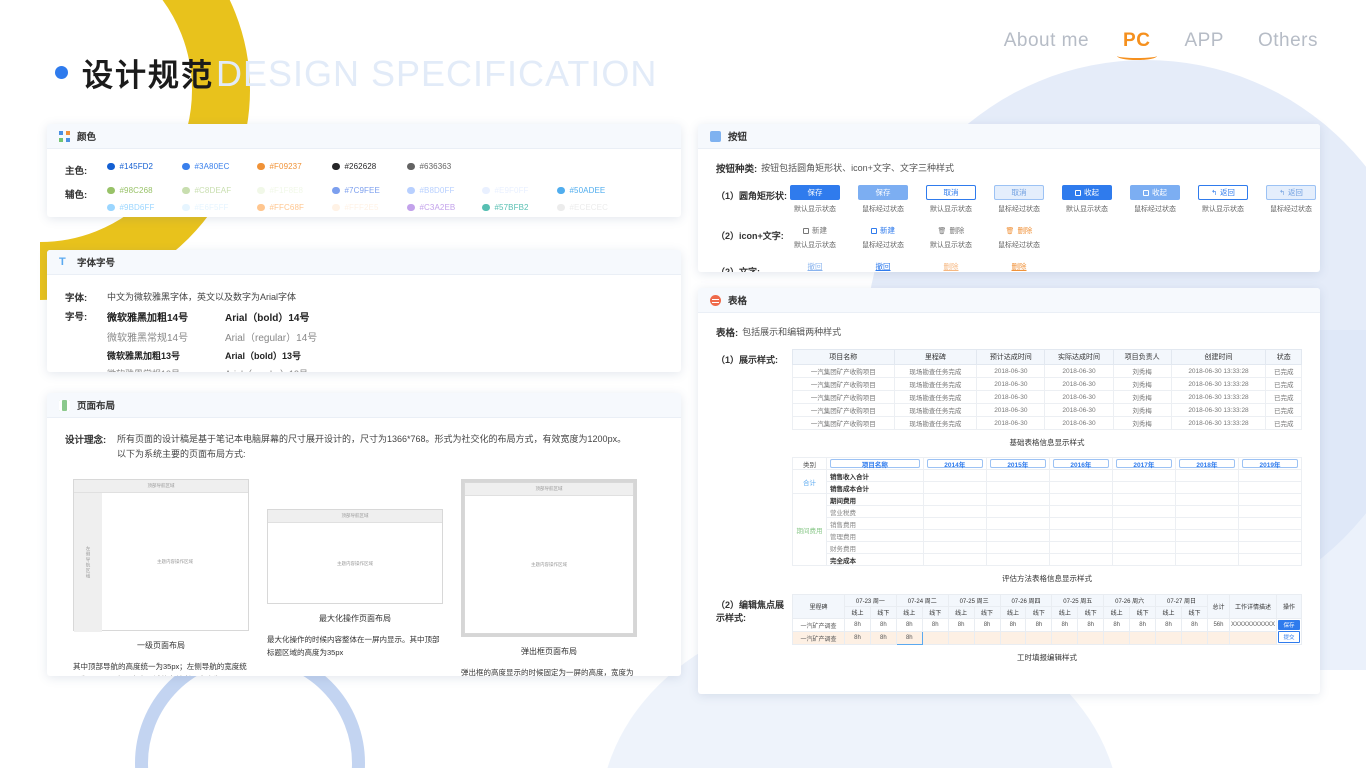 The width and height of the screenshot is (1366, 768). I want to click on table2-header-pill: 2018年, so click(1206, 464).